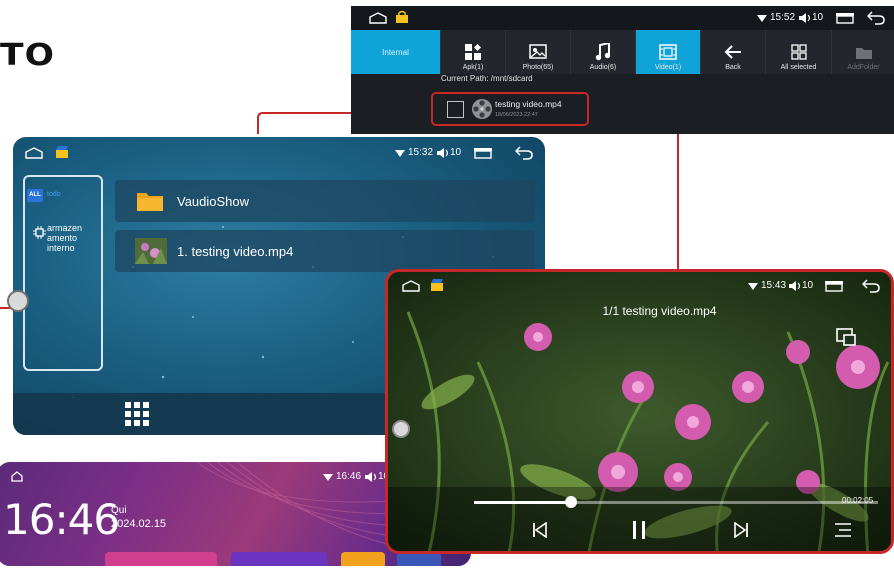 This screenshot has width=894, height=569. Describe the element at coordinates (35, 195) in the screenshot. I see `all-badge: ALL` at that location.